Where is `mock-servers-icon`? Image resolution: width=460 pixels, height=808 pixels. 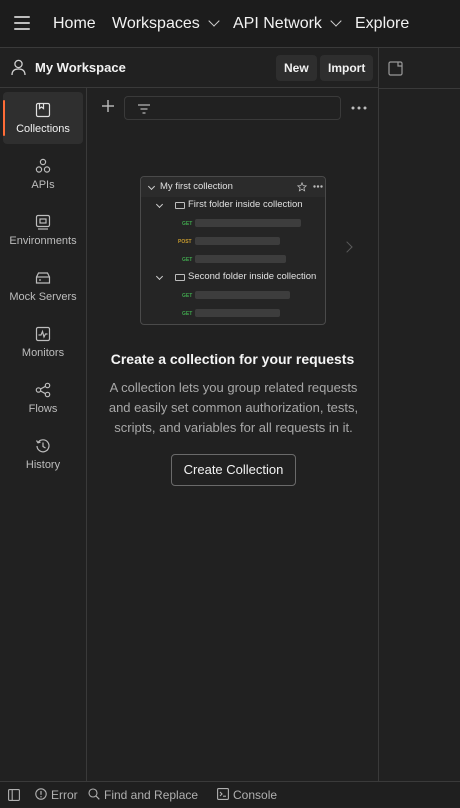
mock-servers-icon is located at coordinates (43, 278).